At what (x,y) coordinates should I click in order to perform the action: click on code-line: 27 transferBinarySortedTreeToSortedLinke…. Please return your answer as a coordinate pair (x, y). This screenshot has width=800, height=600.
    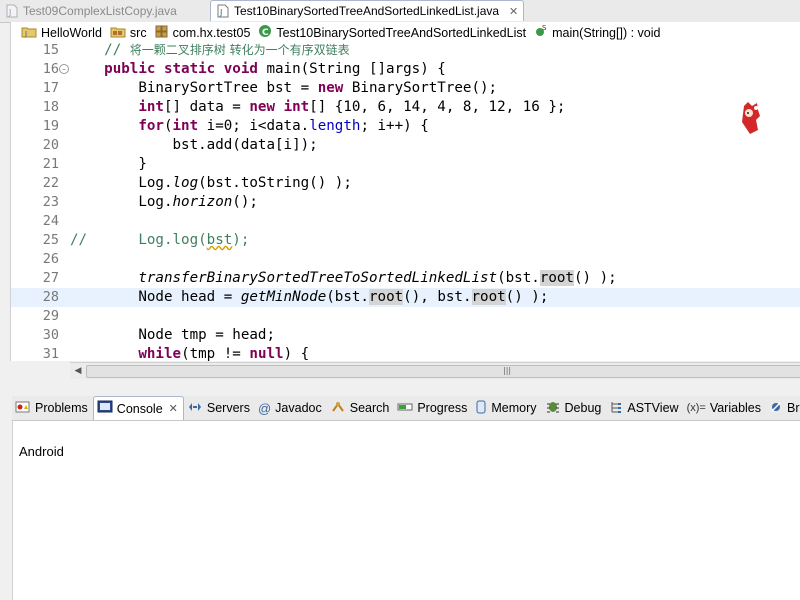
    Looking at the image, I should click on (405, 278).